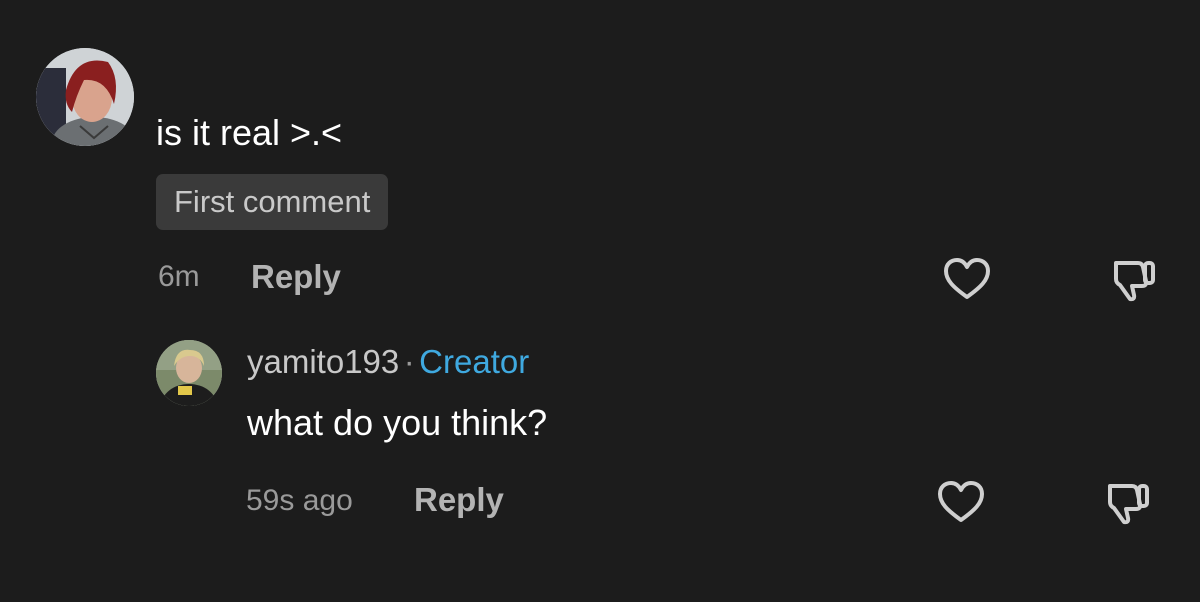 Image resolution: width=1200 pixels, height=602 pixels. Describe the element at coordinates (179, 276) in the screenshot. I see `comment-timestamp: 6m` at that location.